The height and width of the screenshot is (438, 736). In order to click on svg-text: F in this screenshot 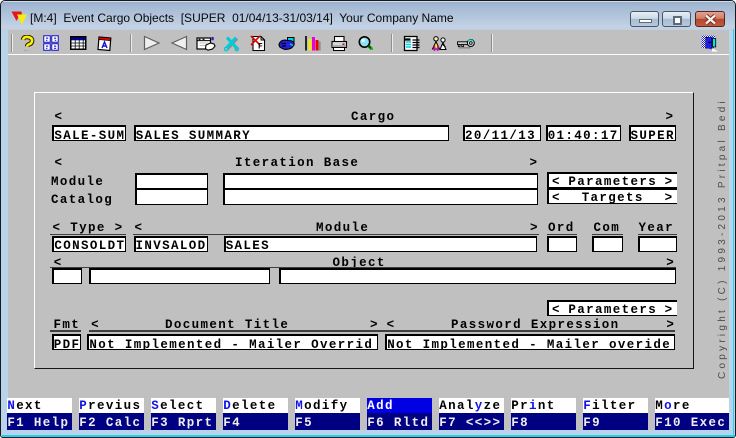, I will do `click(260, 47)`.